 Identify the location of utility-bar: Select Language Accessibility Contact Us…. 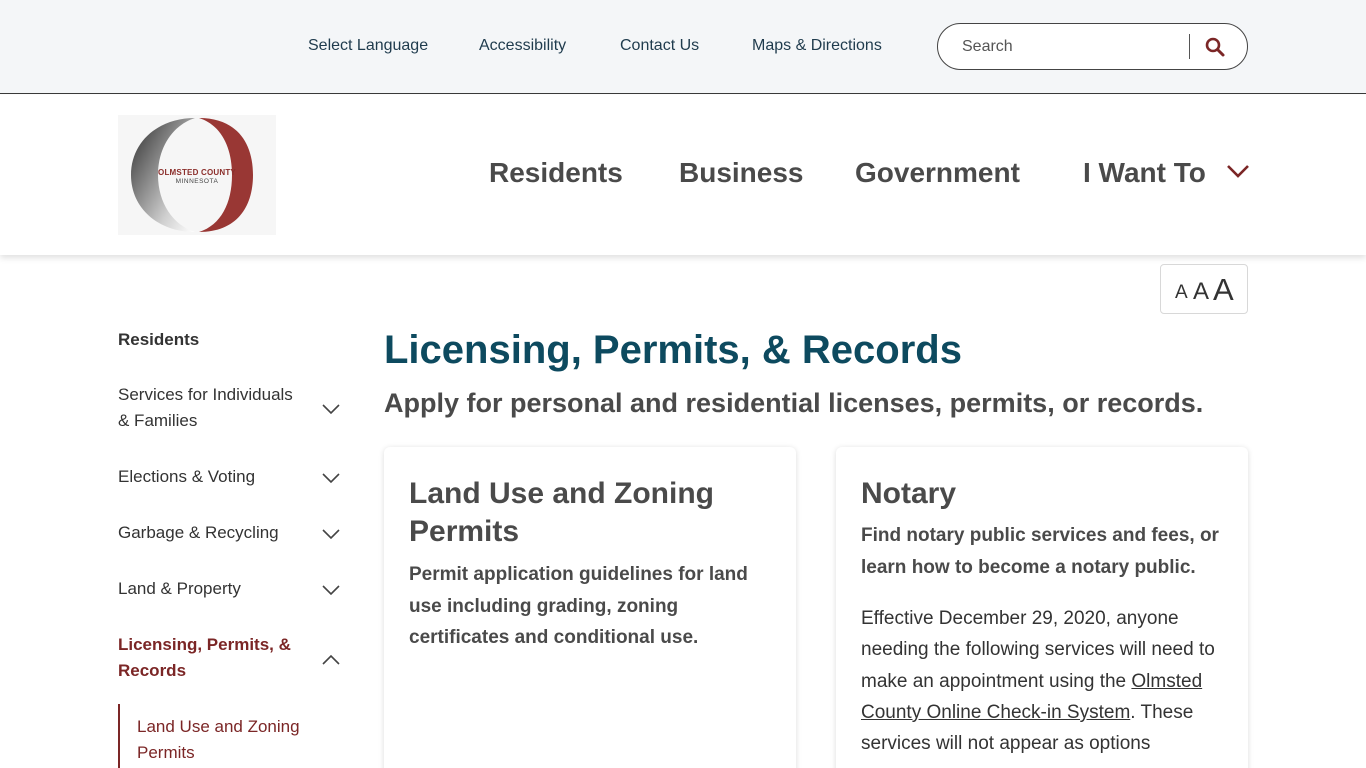
(683, 47).